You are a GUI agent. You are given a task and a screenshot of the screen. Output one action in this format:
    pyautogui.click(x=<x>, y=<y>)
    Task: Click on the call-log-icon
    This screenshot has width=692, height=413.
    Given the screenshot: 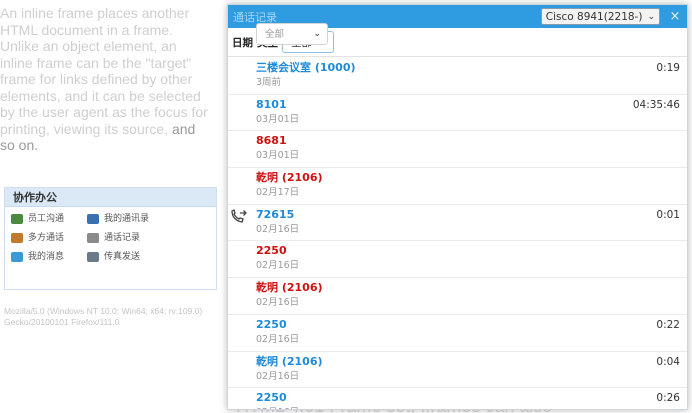 What is the action you would take?
    pyautogui.click(x=93, y=238)
    